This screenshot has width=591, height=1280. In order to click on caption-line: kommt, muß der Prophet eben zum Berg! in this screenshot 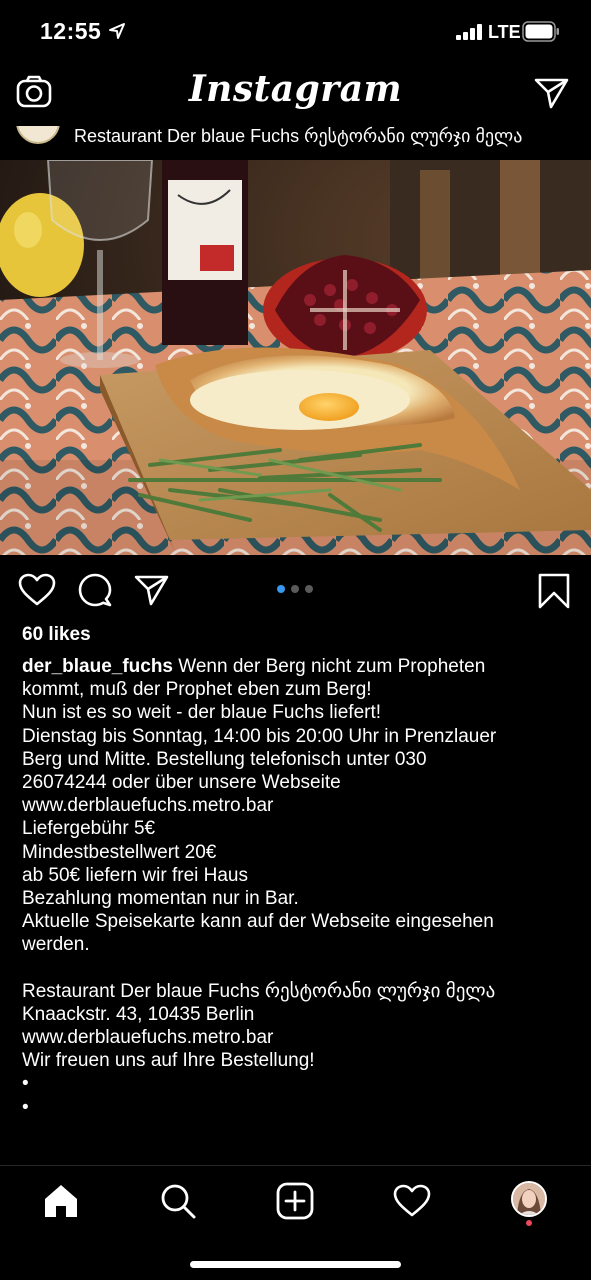, I will do `click(197, 690)`.